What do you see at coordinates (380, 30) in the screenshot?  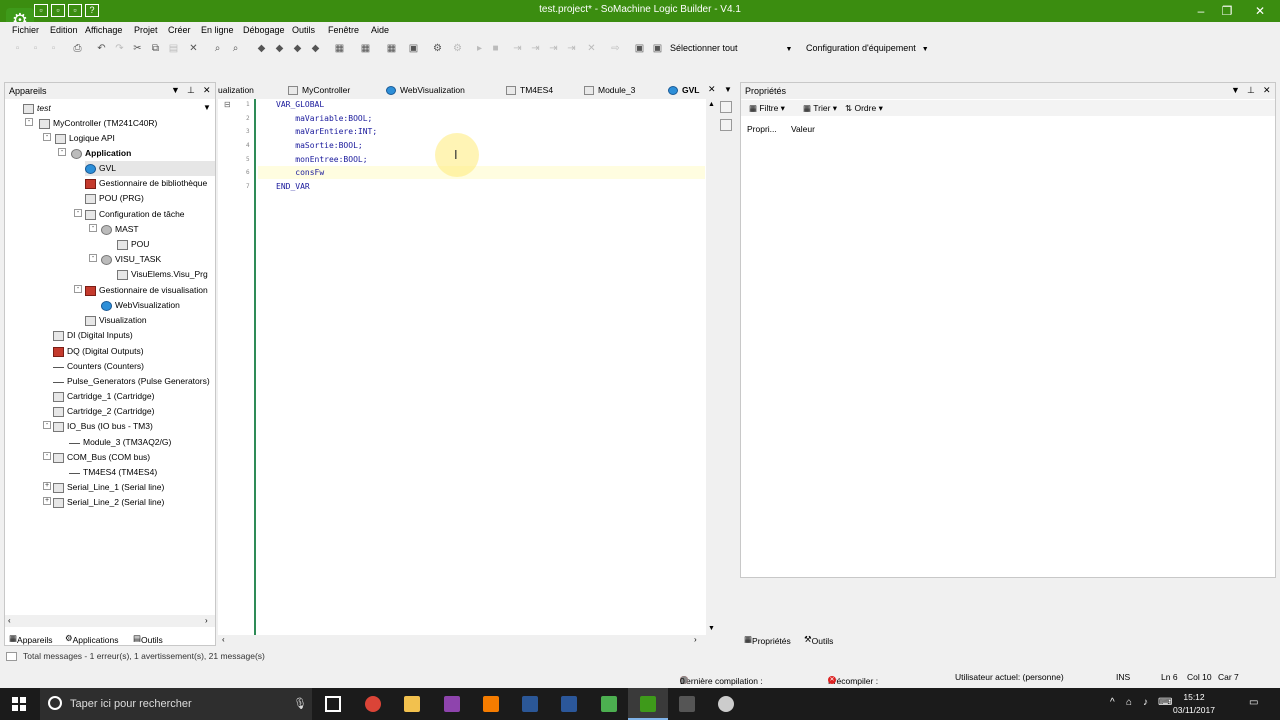 I see `menu-help: Aide` at bounding box center [380, 30].